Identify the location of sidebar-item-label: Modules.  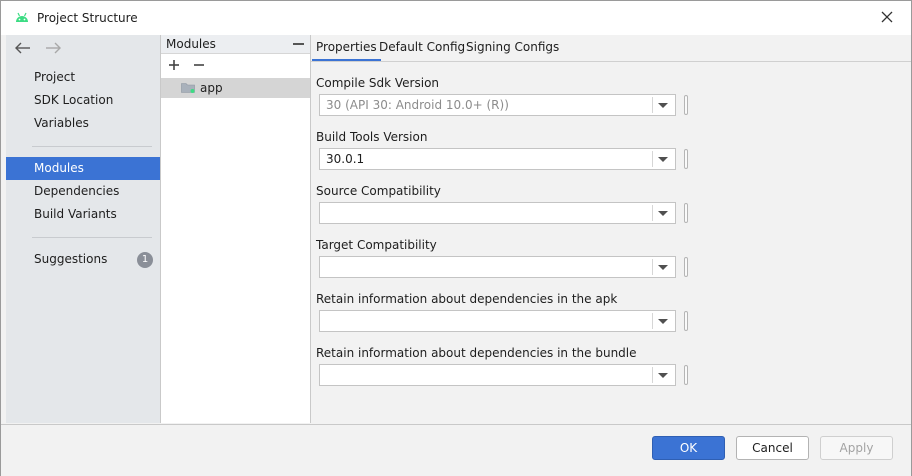
(59, 168).